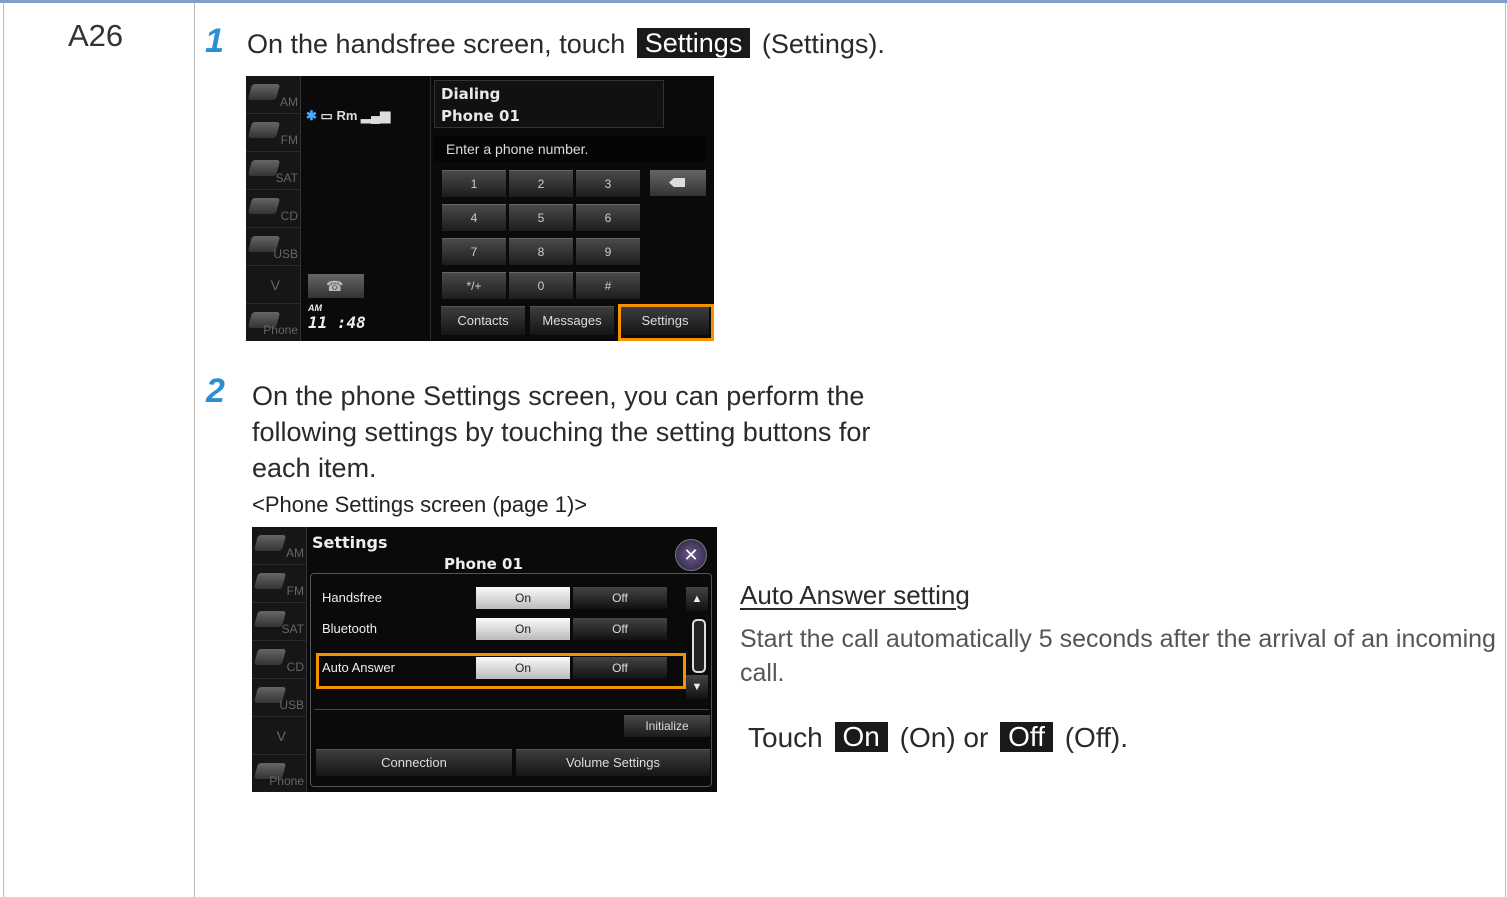 Image resolution: width=1507 pixels, height=897 pixels. I want to click on key-2: 2, so click(541, 183).